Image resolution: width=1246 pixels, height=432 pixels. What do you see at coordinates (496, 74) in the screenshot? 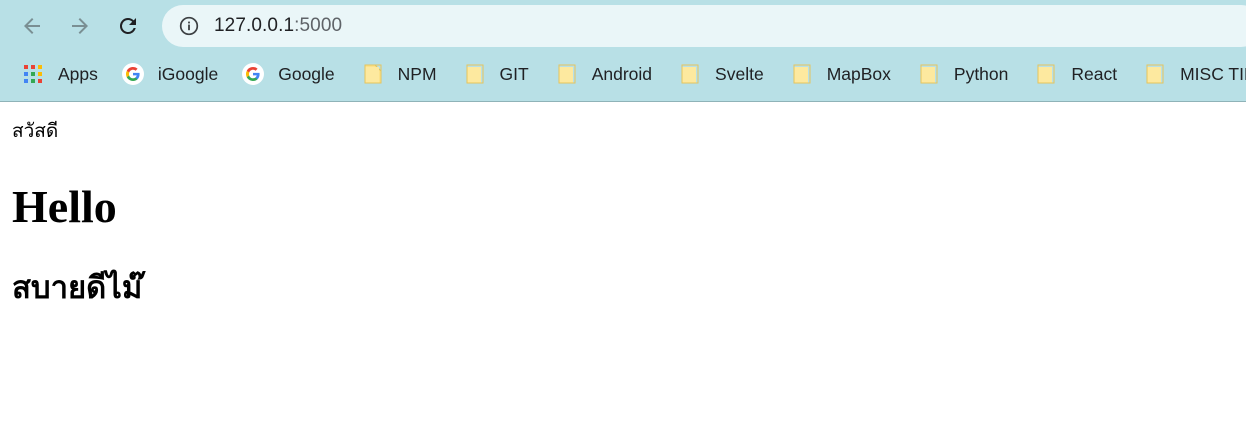
I see `bookmark-folder-git: GIT` at bounding box center [496, 74].